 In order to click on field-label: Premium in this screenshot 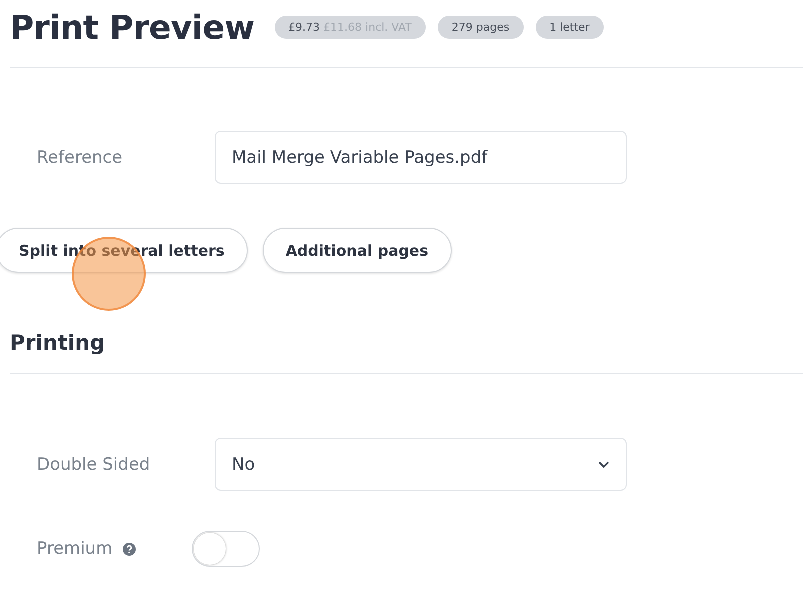, I will do `click(75, 549)`.